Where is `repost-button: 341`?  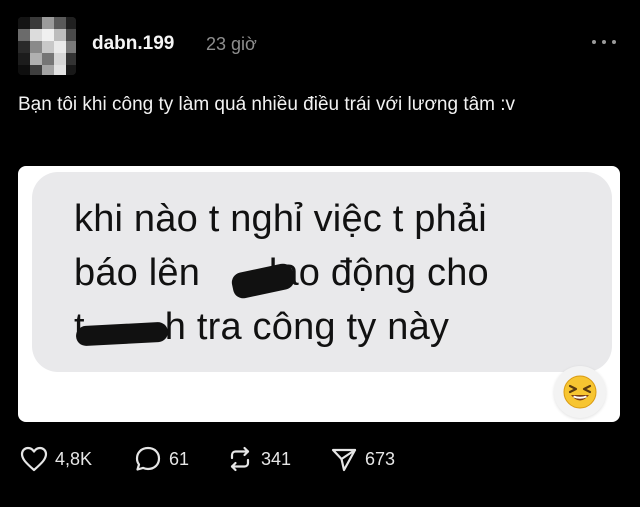 repost-button: 341 is located at coordinates (258, 459).